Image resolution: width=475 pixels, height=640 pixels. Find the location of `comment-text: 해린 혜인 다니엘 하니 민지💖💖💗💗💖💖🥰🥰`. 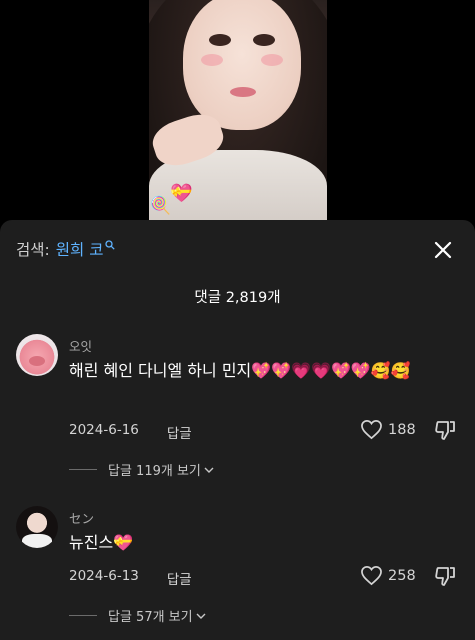

comment-text: 해린 혜인 다니엘 하니 민지💖💖💗💗💖💖🥰🥰 is located at coordinates (240, 370).